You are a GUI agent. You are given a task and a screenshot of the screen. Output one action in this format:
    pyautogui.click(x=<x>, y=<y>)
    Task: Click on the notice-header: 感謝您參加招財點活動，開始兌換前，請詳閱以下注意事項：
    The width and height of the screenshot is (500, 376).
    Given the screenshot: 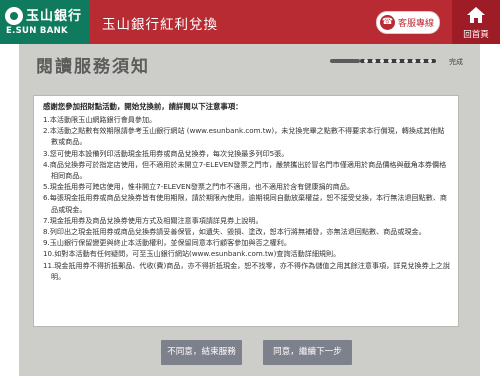 What is the action you would take?
    pyautogui.click(x=143, y=106)
    